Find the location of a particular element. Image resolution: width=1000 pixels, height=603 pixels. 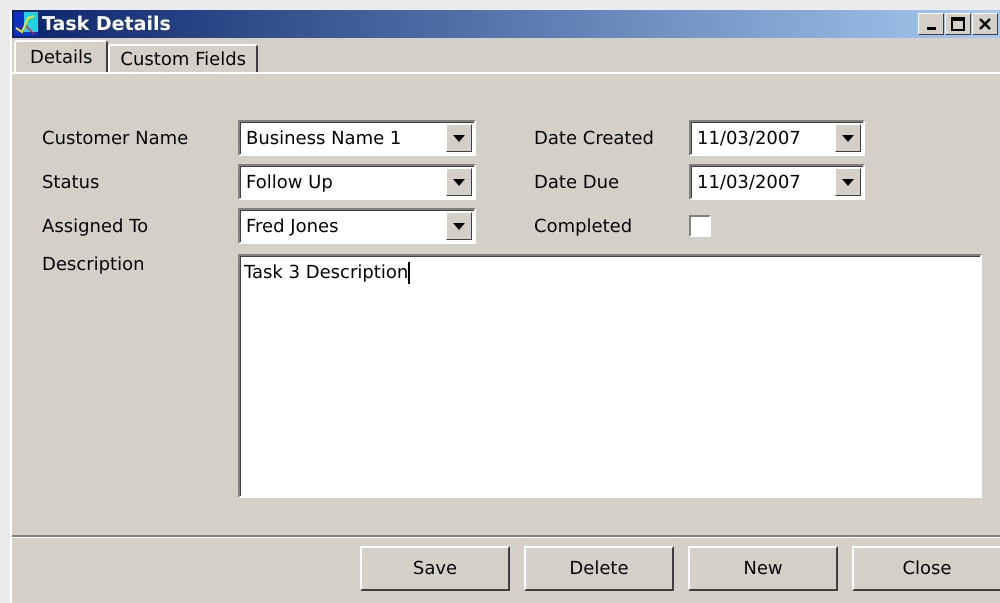

dropdown-field: Business Name 1 is located at coordinates (357, 138).